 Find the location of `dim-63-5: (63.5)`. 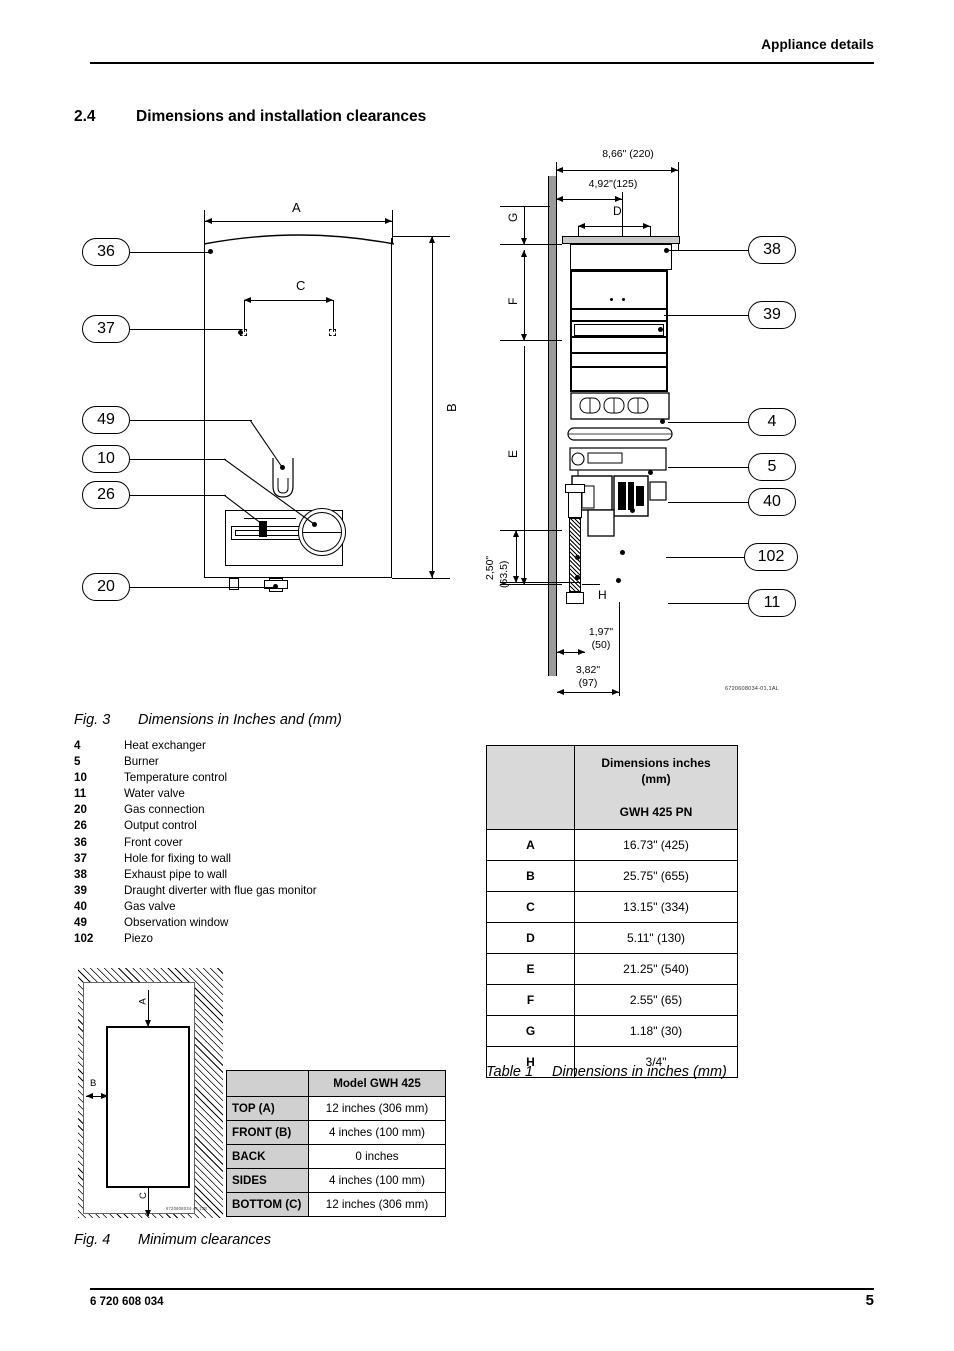

dim-63-5: (63.5) is located at coordinates (504, 574).